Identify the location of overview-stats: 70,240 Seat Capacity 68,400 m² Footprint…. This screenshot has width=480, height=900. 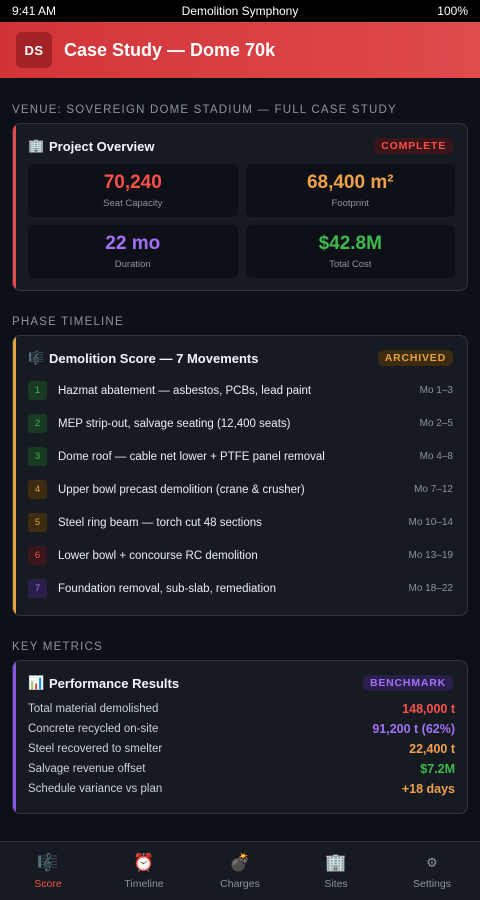
(240, 225).